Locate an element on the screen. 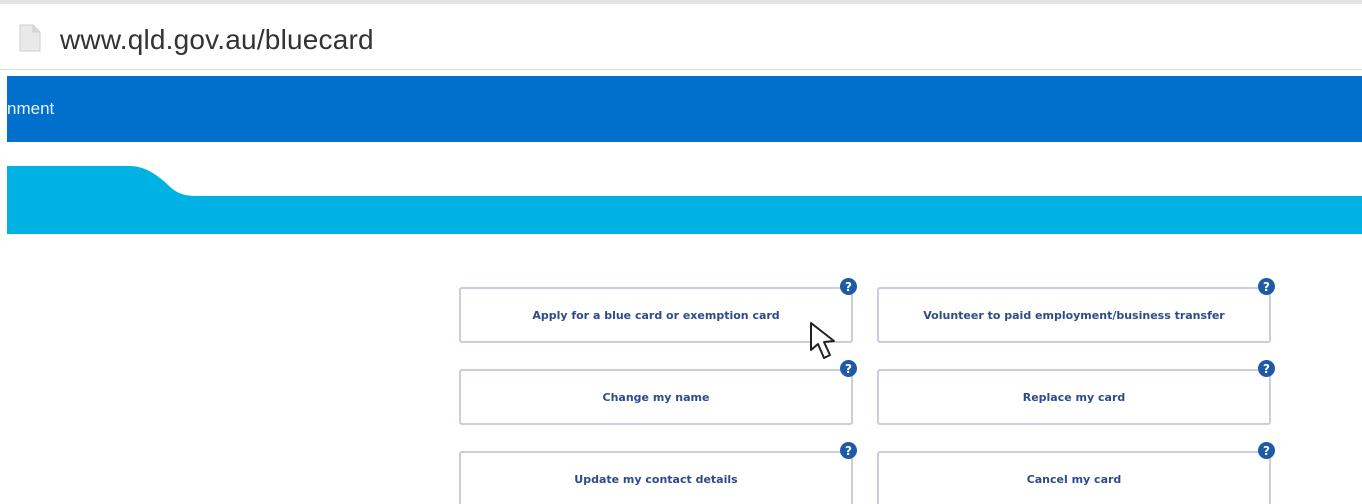 The image size is (1362, 504). update-contact-details-button: Update my contact details ? is located at coordinates (658, 473).